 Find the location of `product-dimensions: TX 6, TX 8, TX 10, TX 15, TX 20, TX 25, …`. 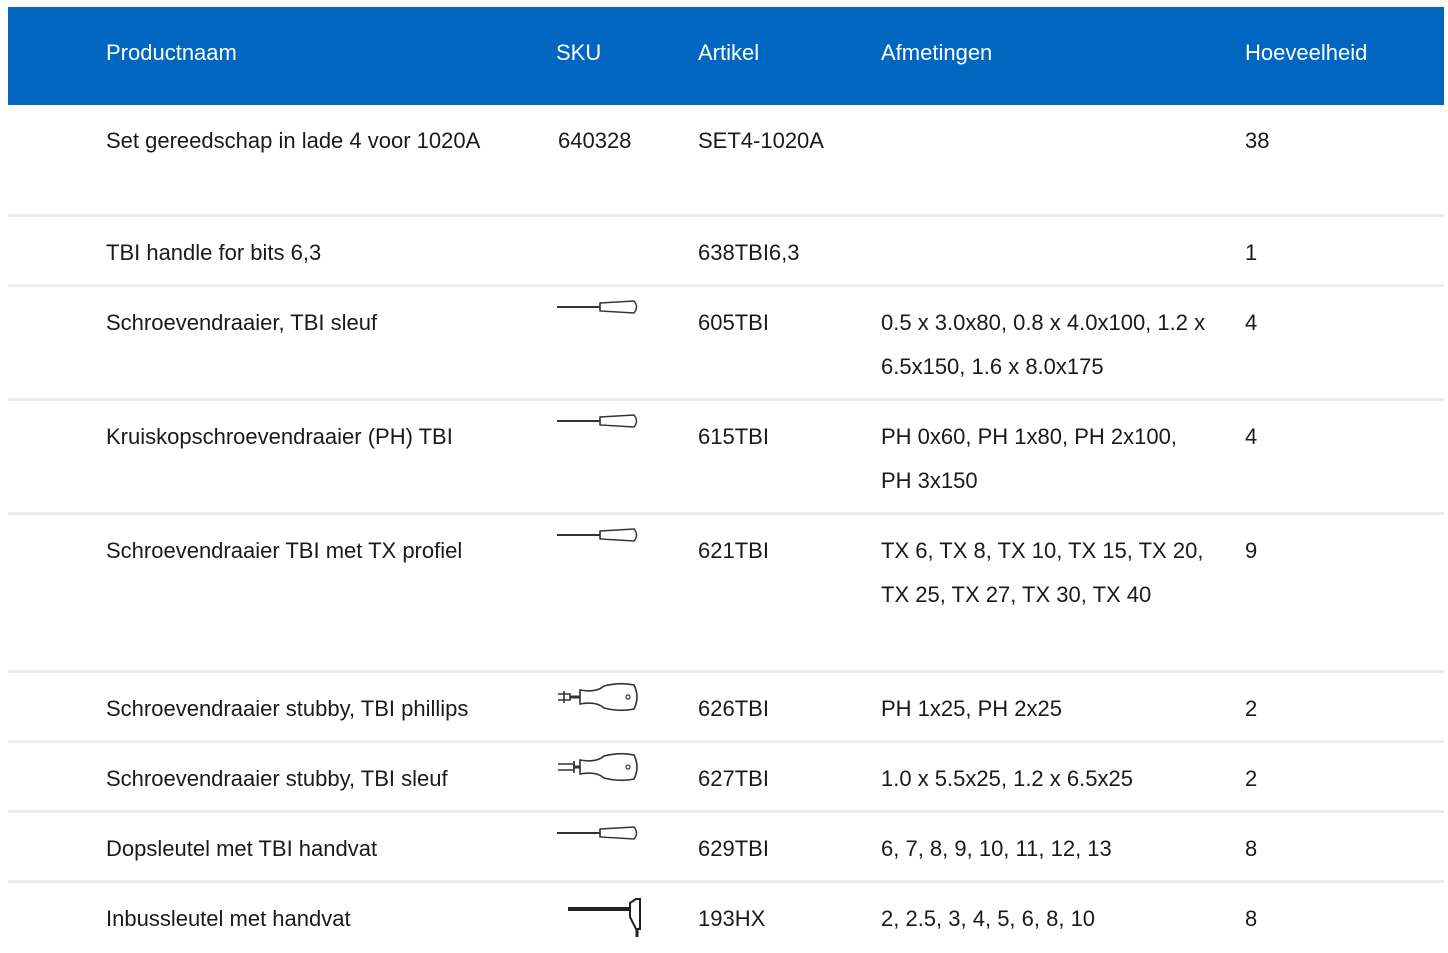

product-dimensions: TX 6, TX 8, TX 10, TX 15, TX 20, TX 25, … is located at coordinates (1042, 572).